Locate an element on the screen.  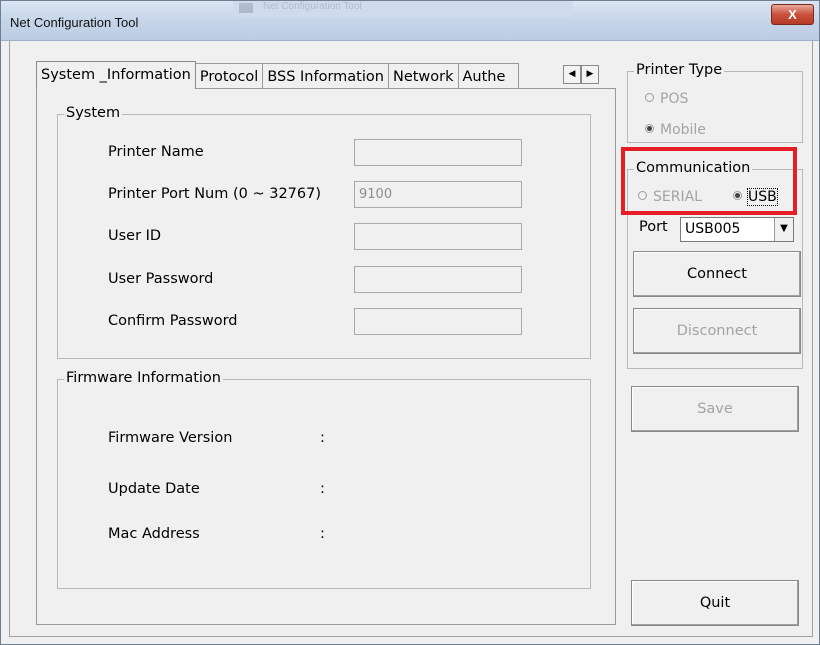
system-group-title: System is located at coordinates (93, 113).